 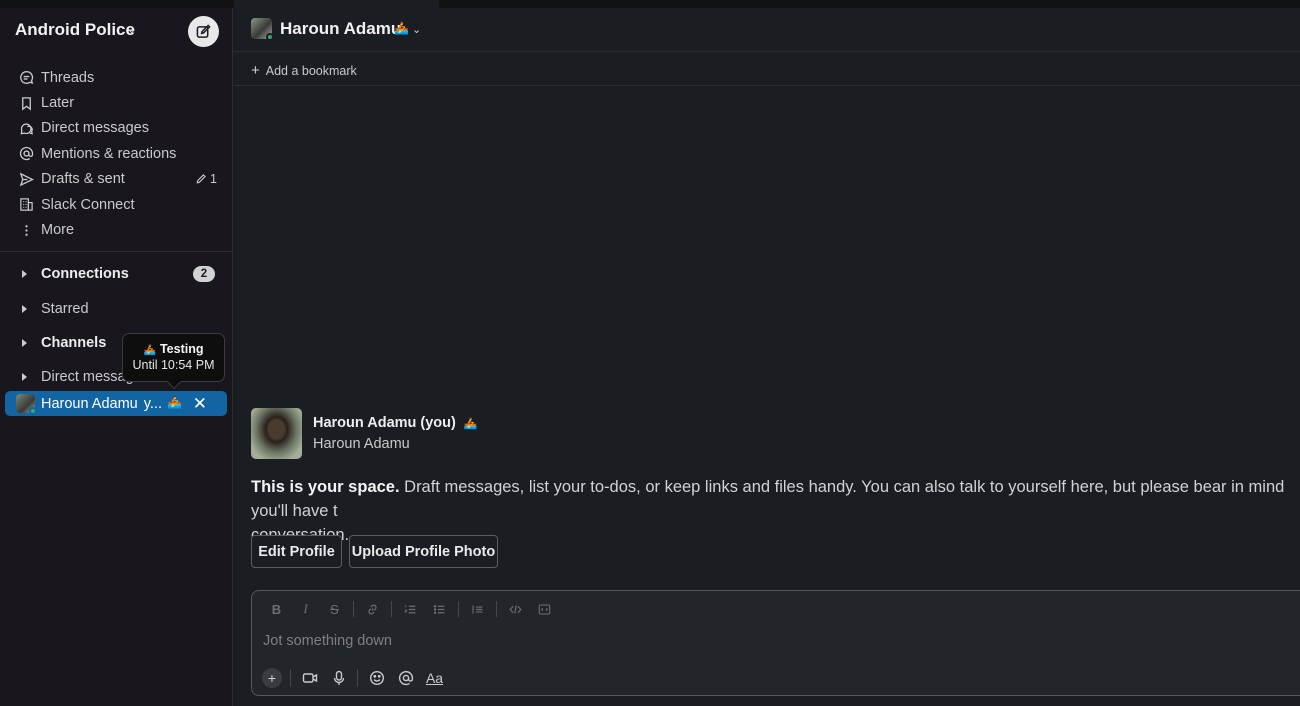 I want to click on mention-icon, so click(x=405, y=678).